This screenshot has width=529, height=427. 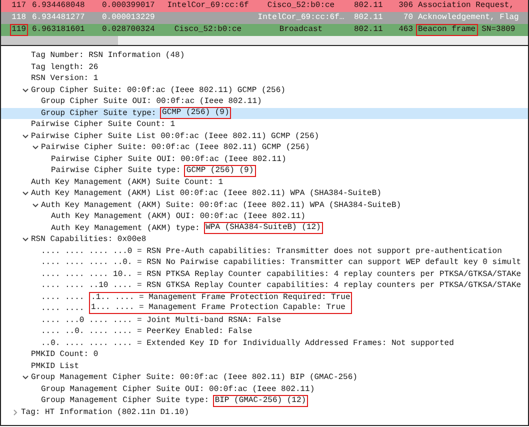 What do you see at coordinates (88, 239) in the screenshot?
I see `field-label: RSN Capabilities: 0x00e8` at bounding box center [88, 239].